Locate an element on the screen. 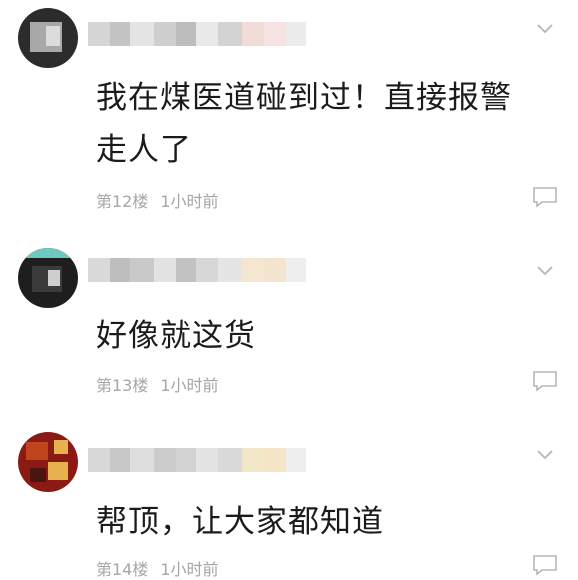 The image size is (578, 580). floor-number: 第14楼 is located at coordinates (122, 569).